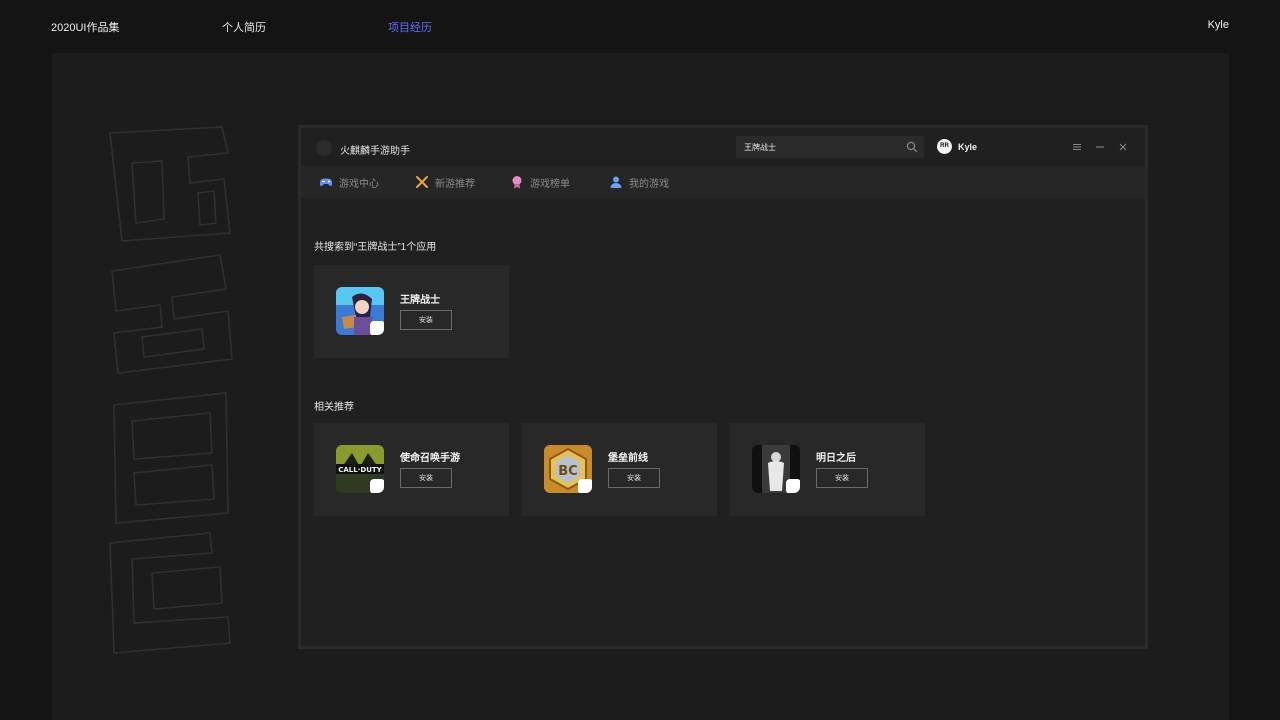 Image resolution: width=1280 pixels, height=720 pixels. What do you see at coordinates (360, 311) in the screenshot?
I see `game-icon-ace-fighter` at bounding box center [360, 311].